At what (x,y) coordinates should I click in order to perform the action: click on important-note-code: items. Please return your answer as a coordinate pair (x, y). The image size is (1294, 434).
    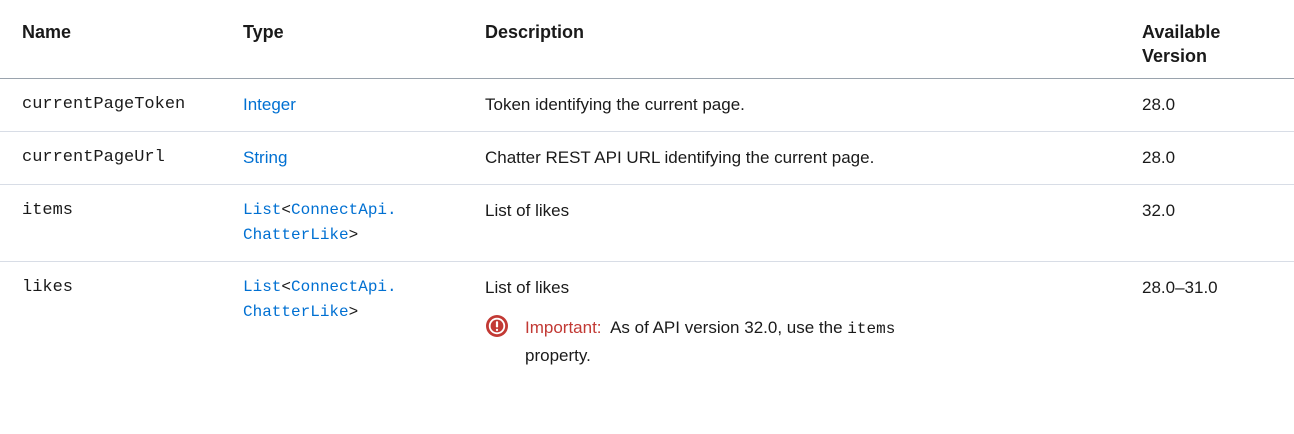
    Looking at the image, I should click on (871, 329).